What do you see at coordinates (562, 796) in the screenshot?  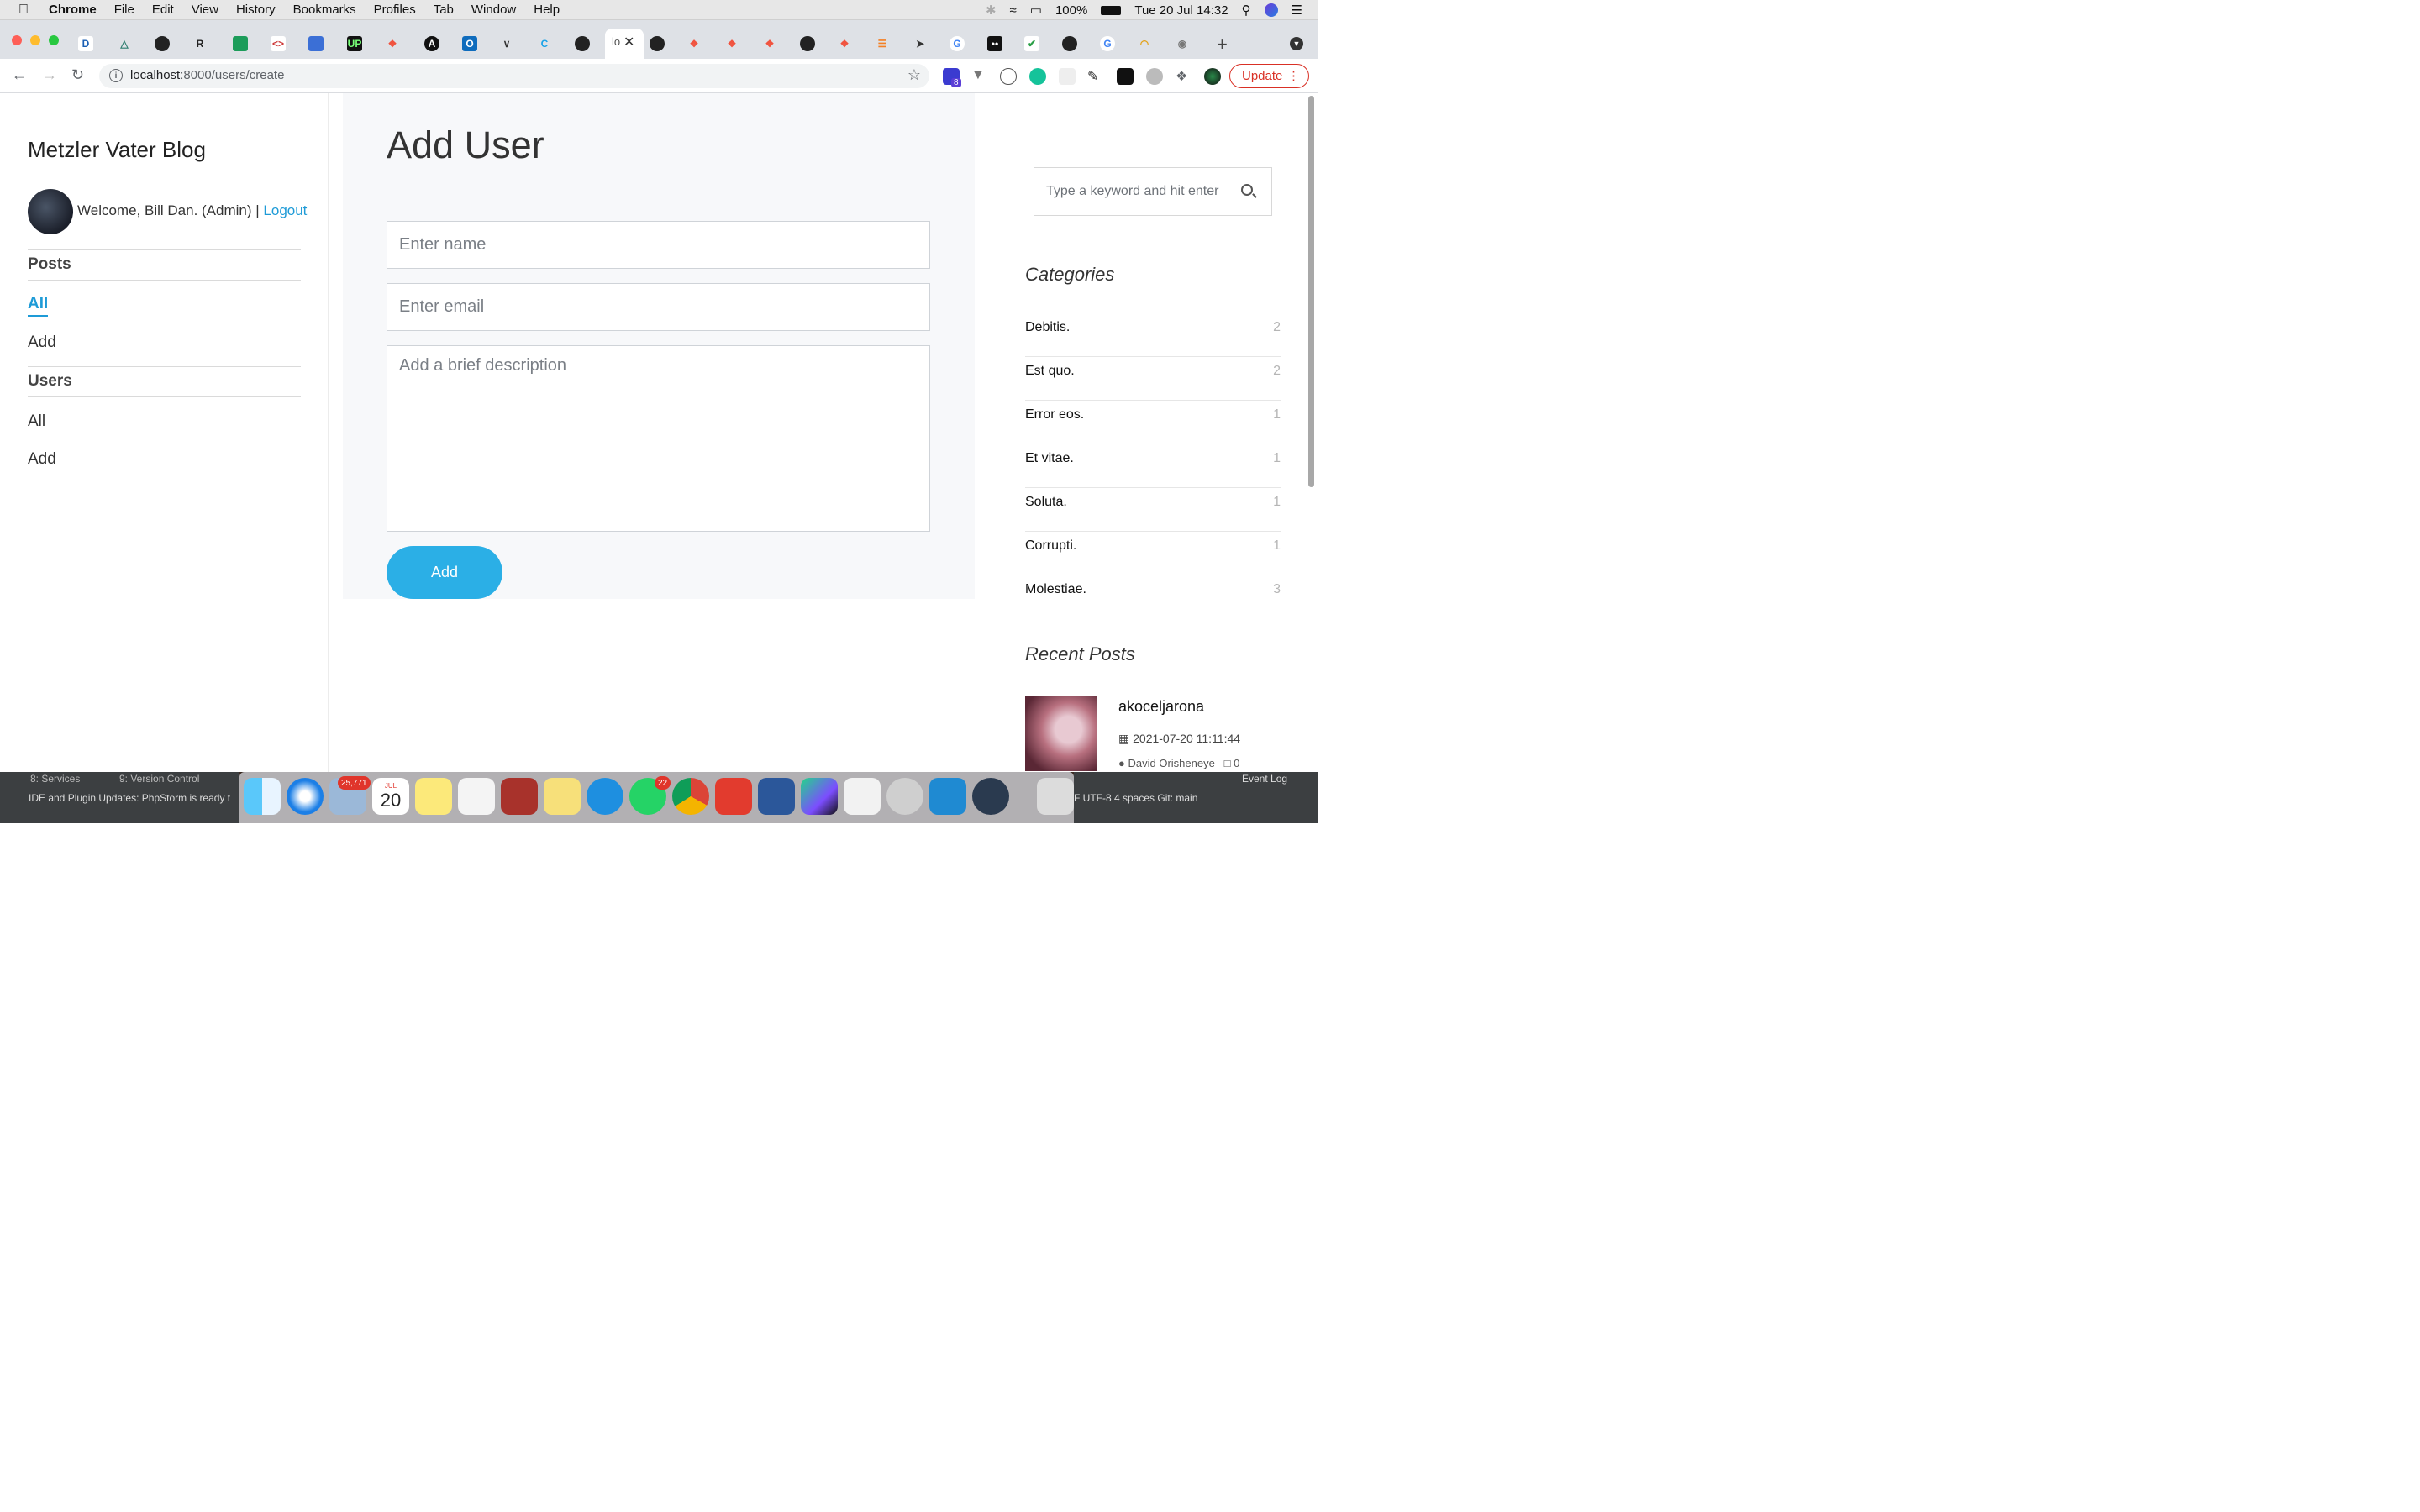 I see `stickies-icon` at bounding box center [562, 796].